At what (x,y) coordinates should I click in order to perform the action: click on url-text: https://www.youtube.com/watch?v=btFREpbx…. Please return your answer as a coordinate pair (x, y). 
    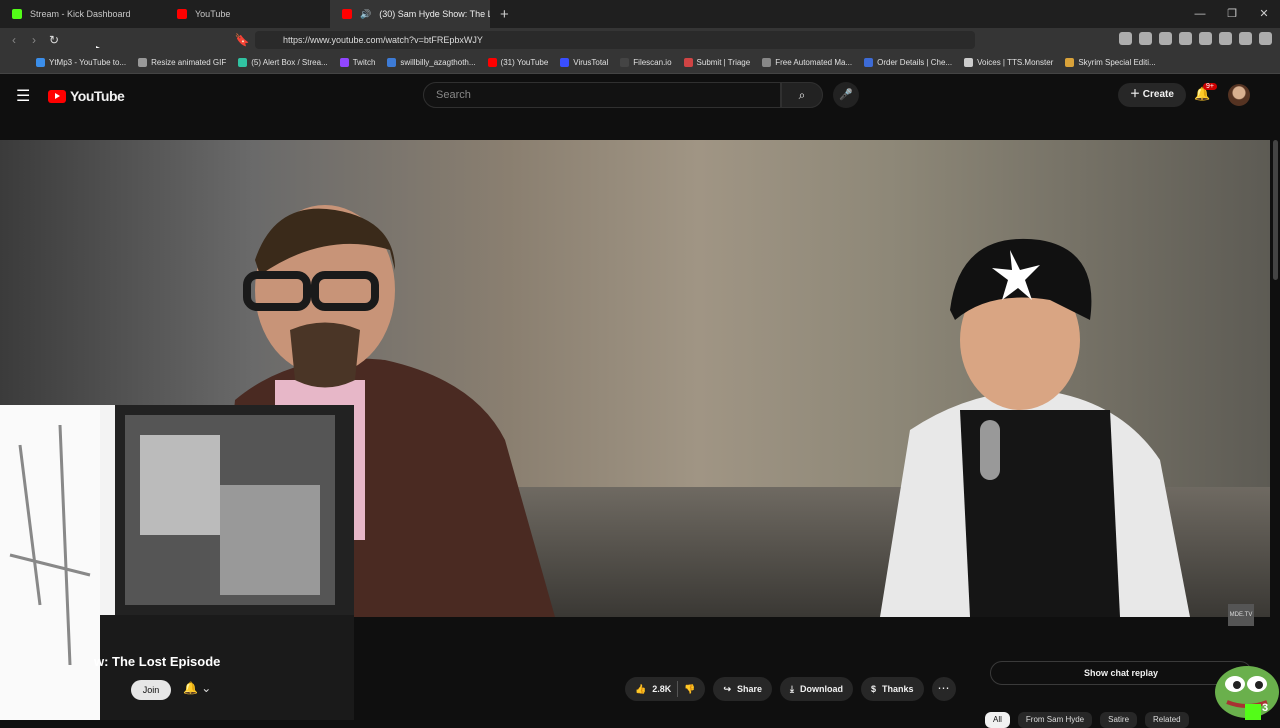
    Looking at the image, I should click on (383, 40).